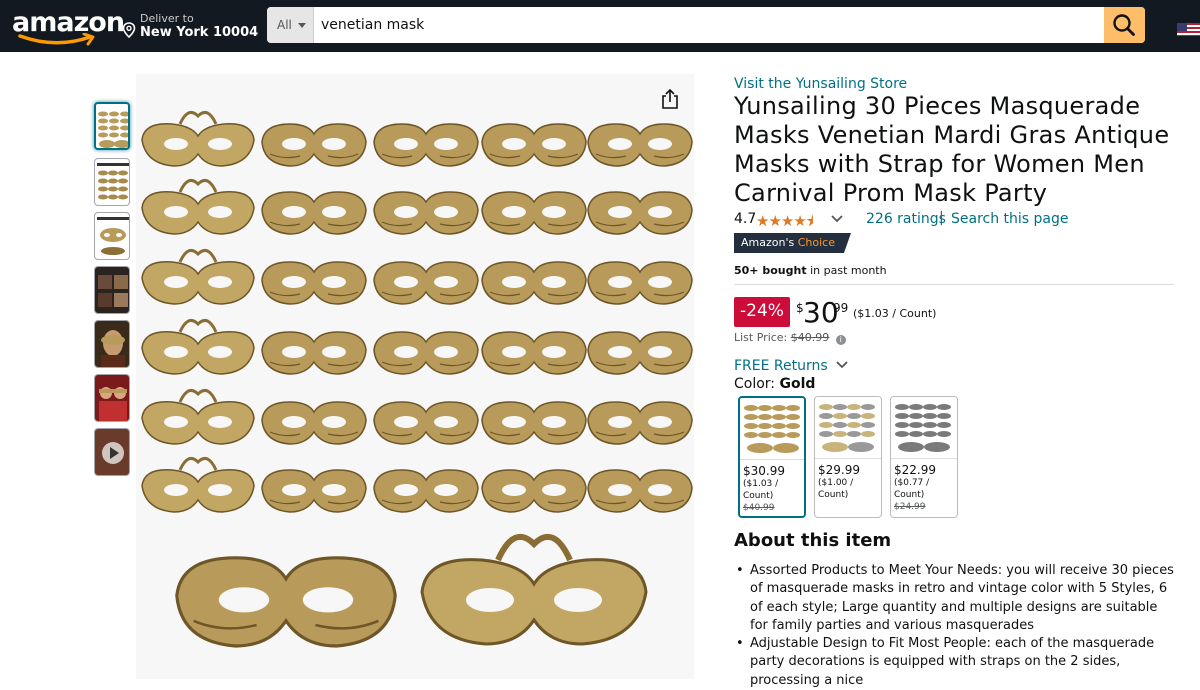 Image resolution: width=1200 pixels, height=690 pixels. What do you see at coordinates (129, 30) in the screenshot?
I see `location-pin-icon` at bounding box center [129, 30].